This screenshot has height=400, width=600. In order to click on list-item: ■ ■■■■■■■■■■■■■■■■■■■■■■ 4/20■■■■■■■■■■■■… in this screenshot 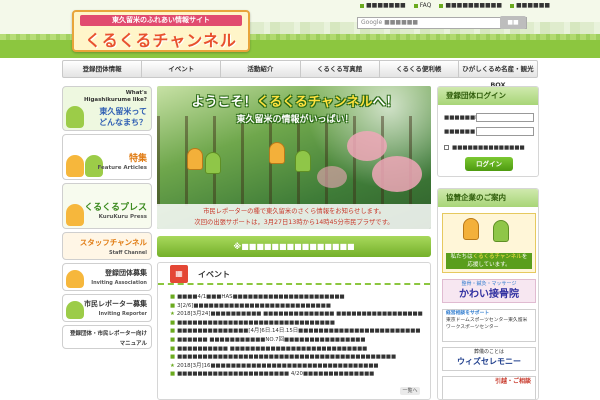, I will do `click(297, 374)`.